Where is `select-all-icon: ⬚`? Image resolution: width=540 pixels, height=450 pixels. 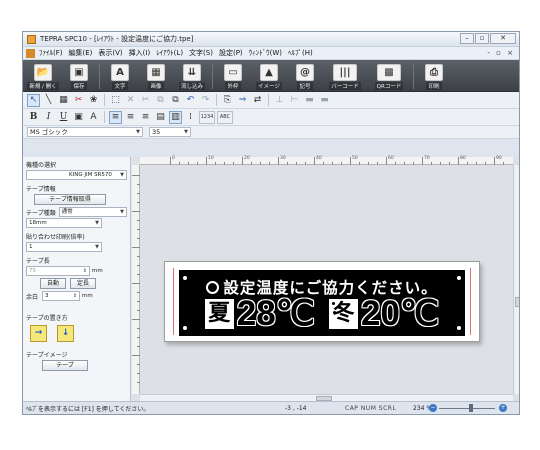 select-all-icon: ⬚ is located at coordinates (115, 100).